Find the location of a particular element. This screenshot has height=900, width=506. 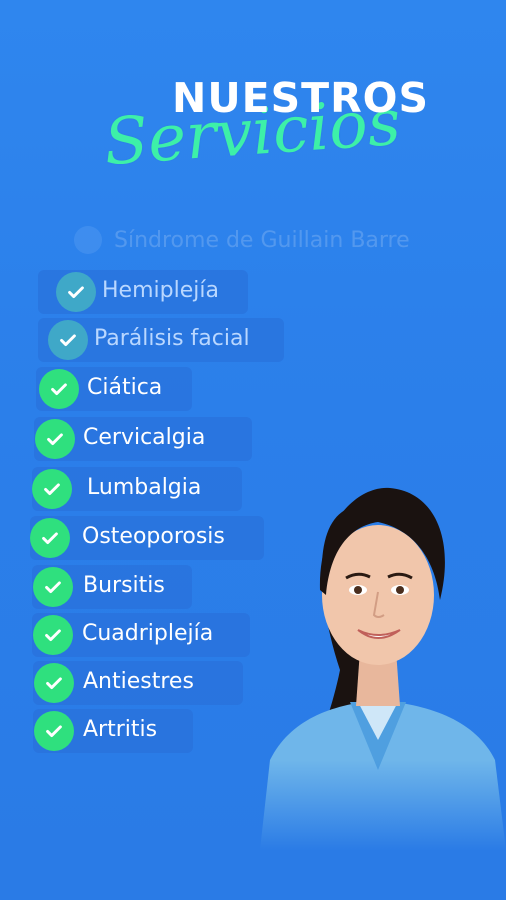

service-item: Antiestres is located at coordinates (138, 683).